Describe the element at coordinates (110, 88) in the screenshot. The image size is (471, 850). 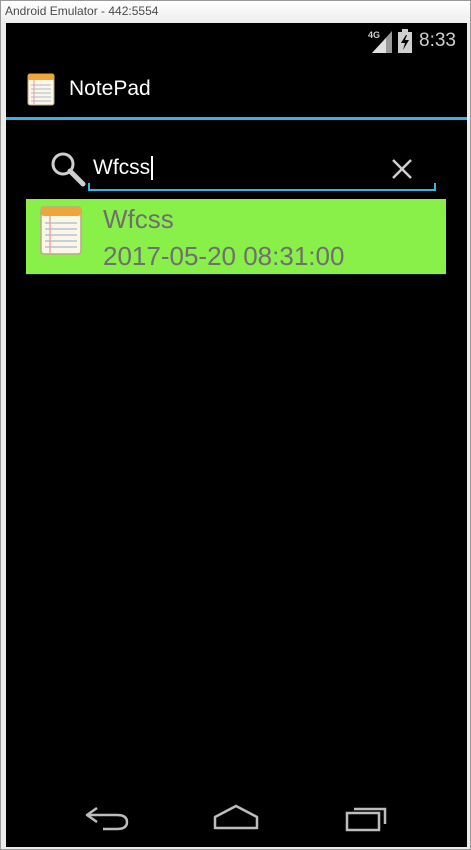
I see `app-title: NotePad` at that location.